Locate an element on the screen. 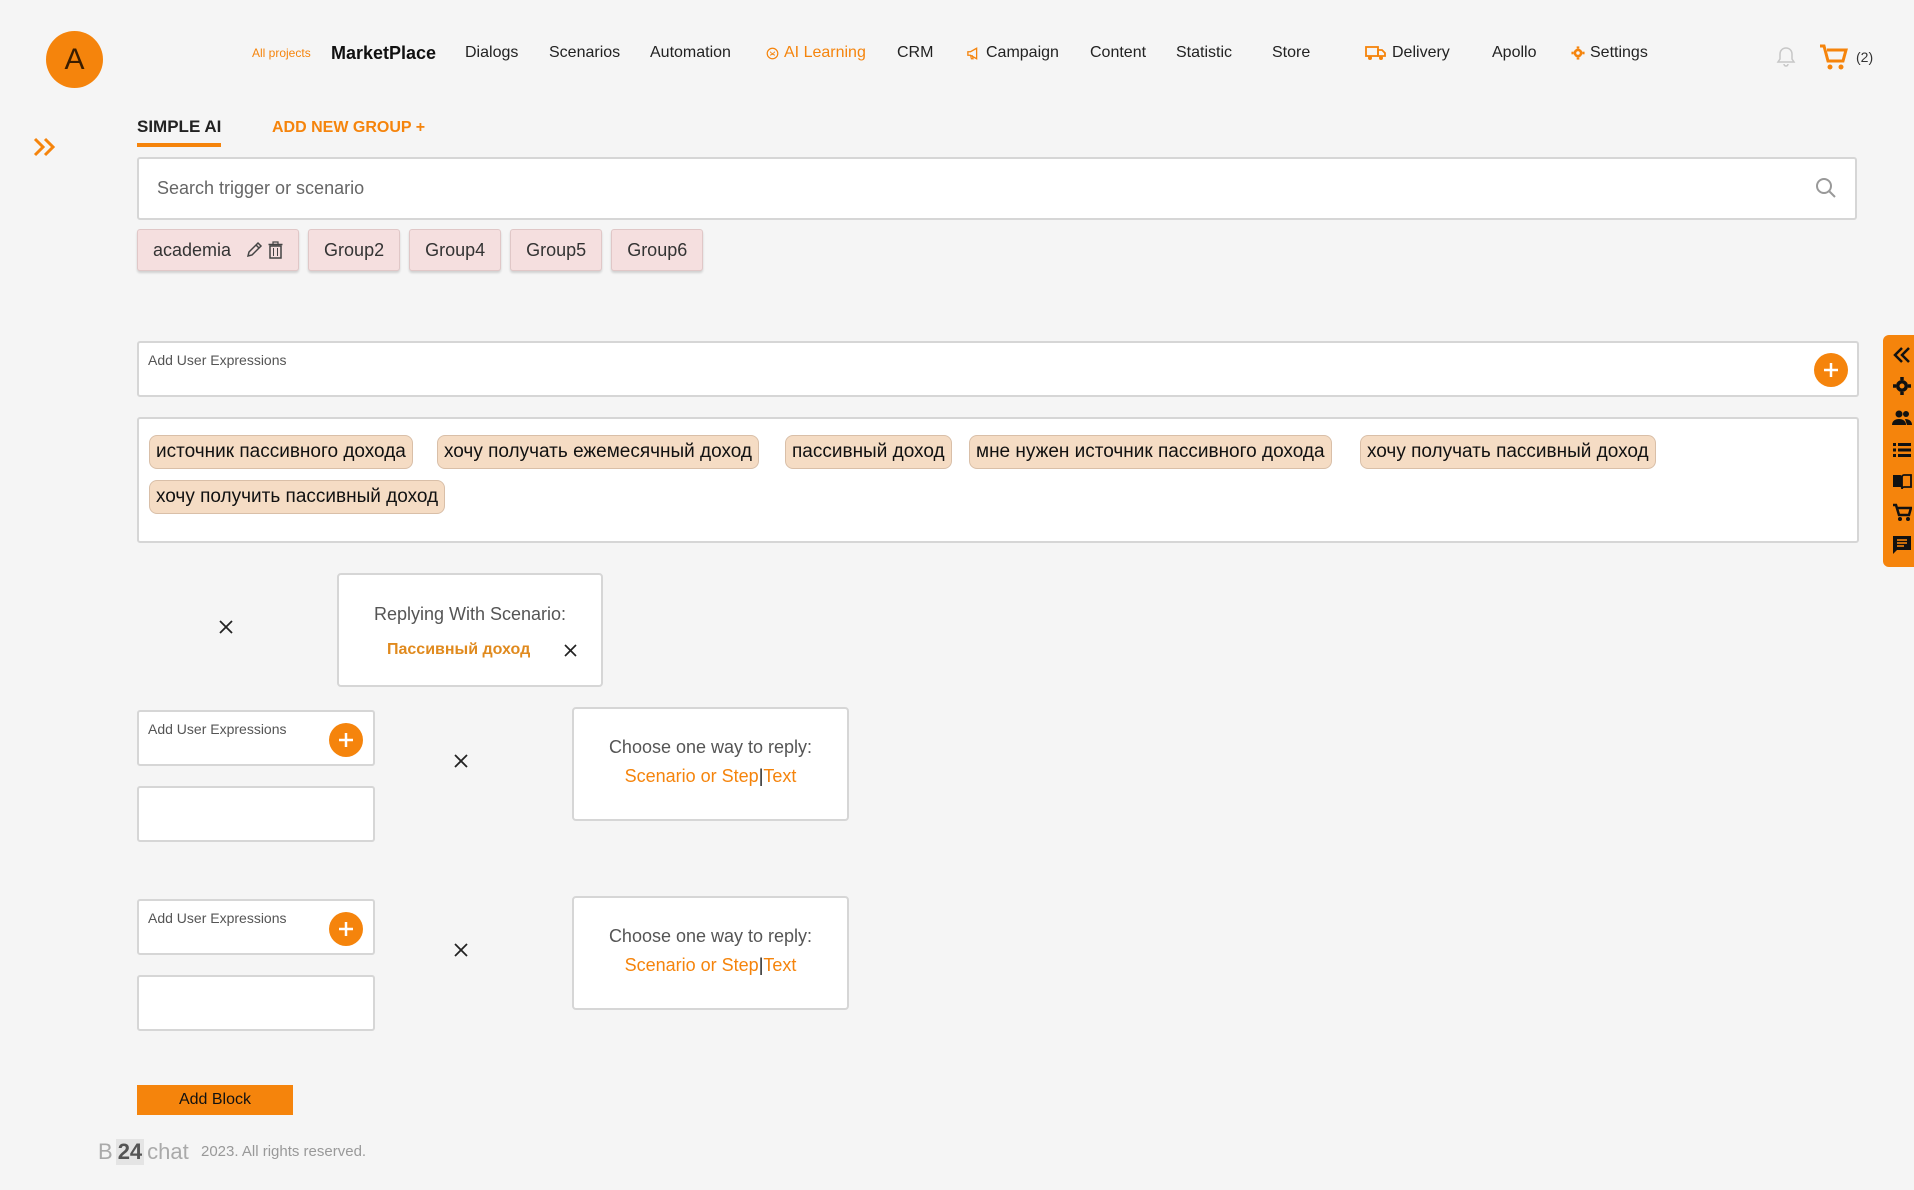 This screenshot has height=1190, width=1914. add-block-button: Add Block is located at coordinates (215, 1100).